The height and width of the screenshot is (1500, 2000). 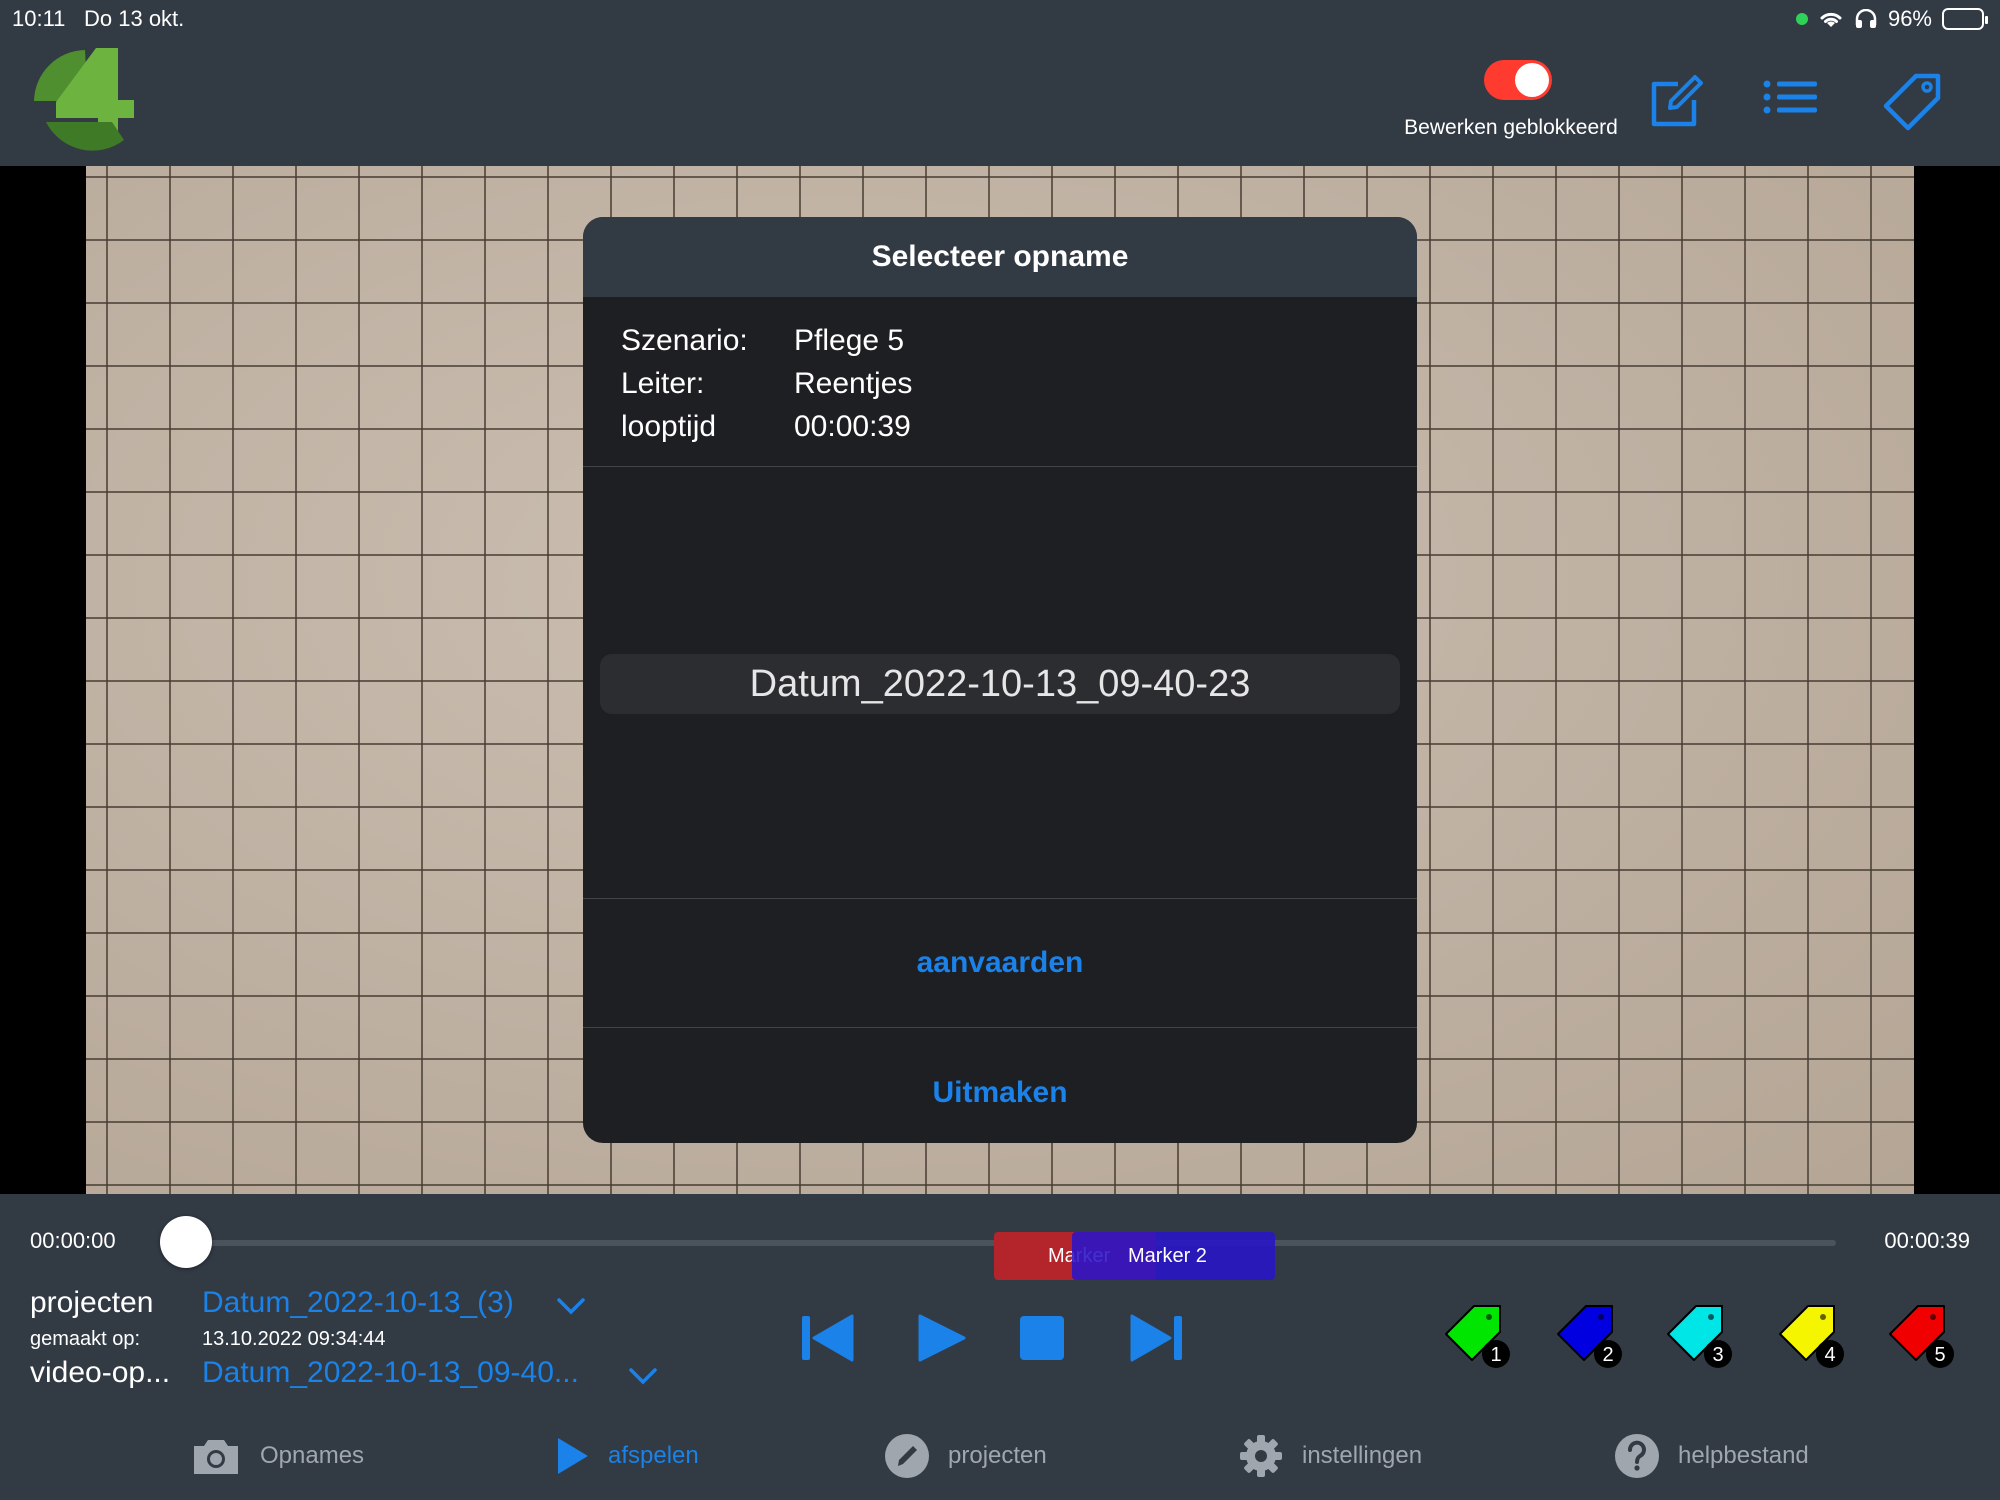 I want to click on tab-label: projecten, so click(x=997, y=1455).